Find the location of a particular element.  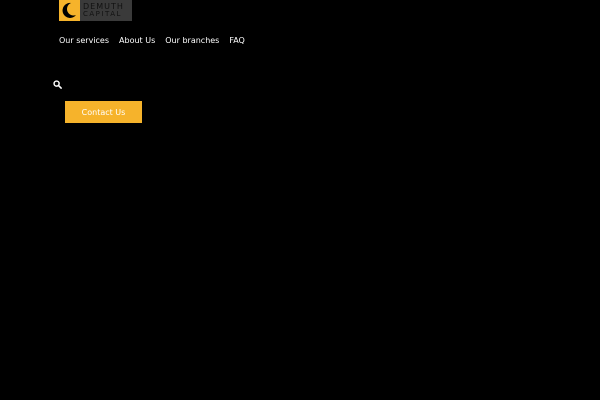

nav-item-faq: FAQ is located at coordinates (237, 40).